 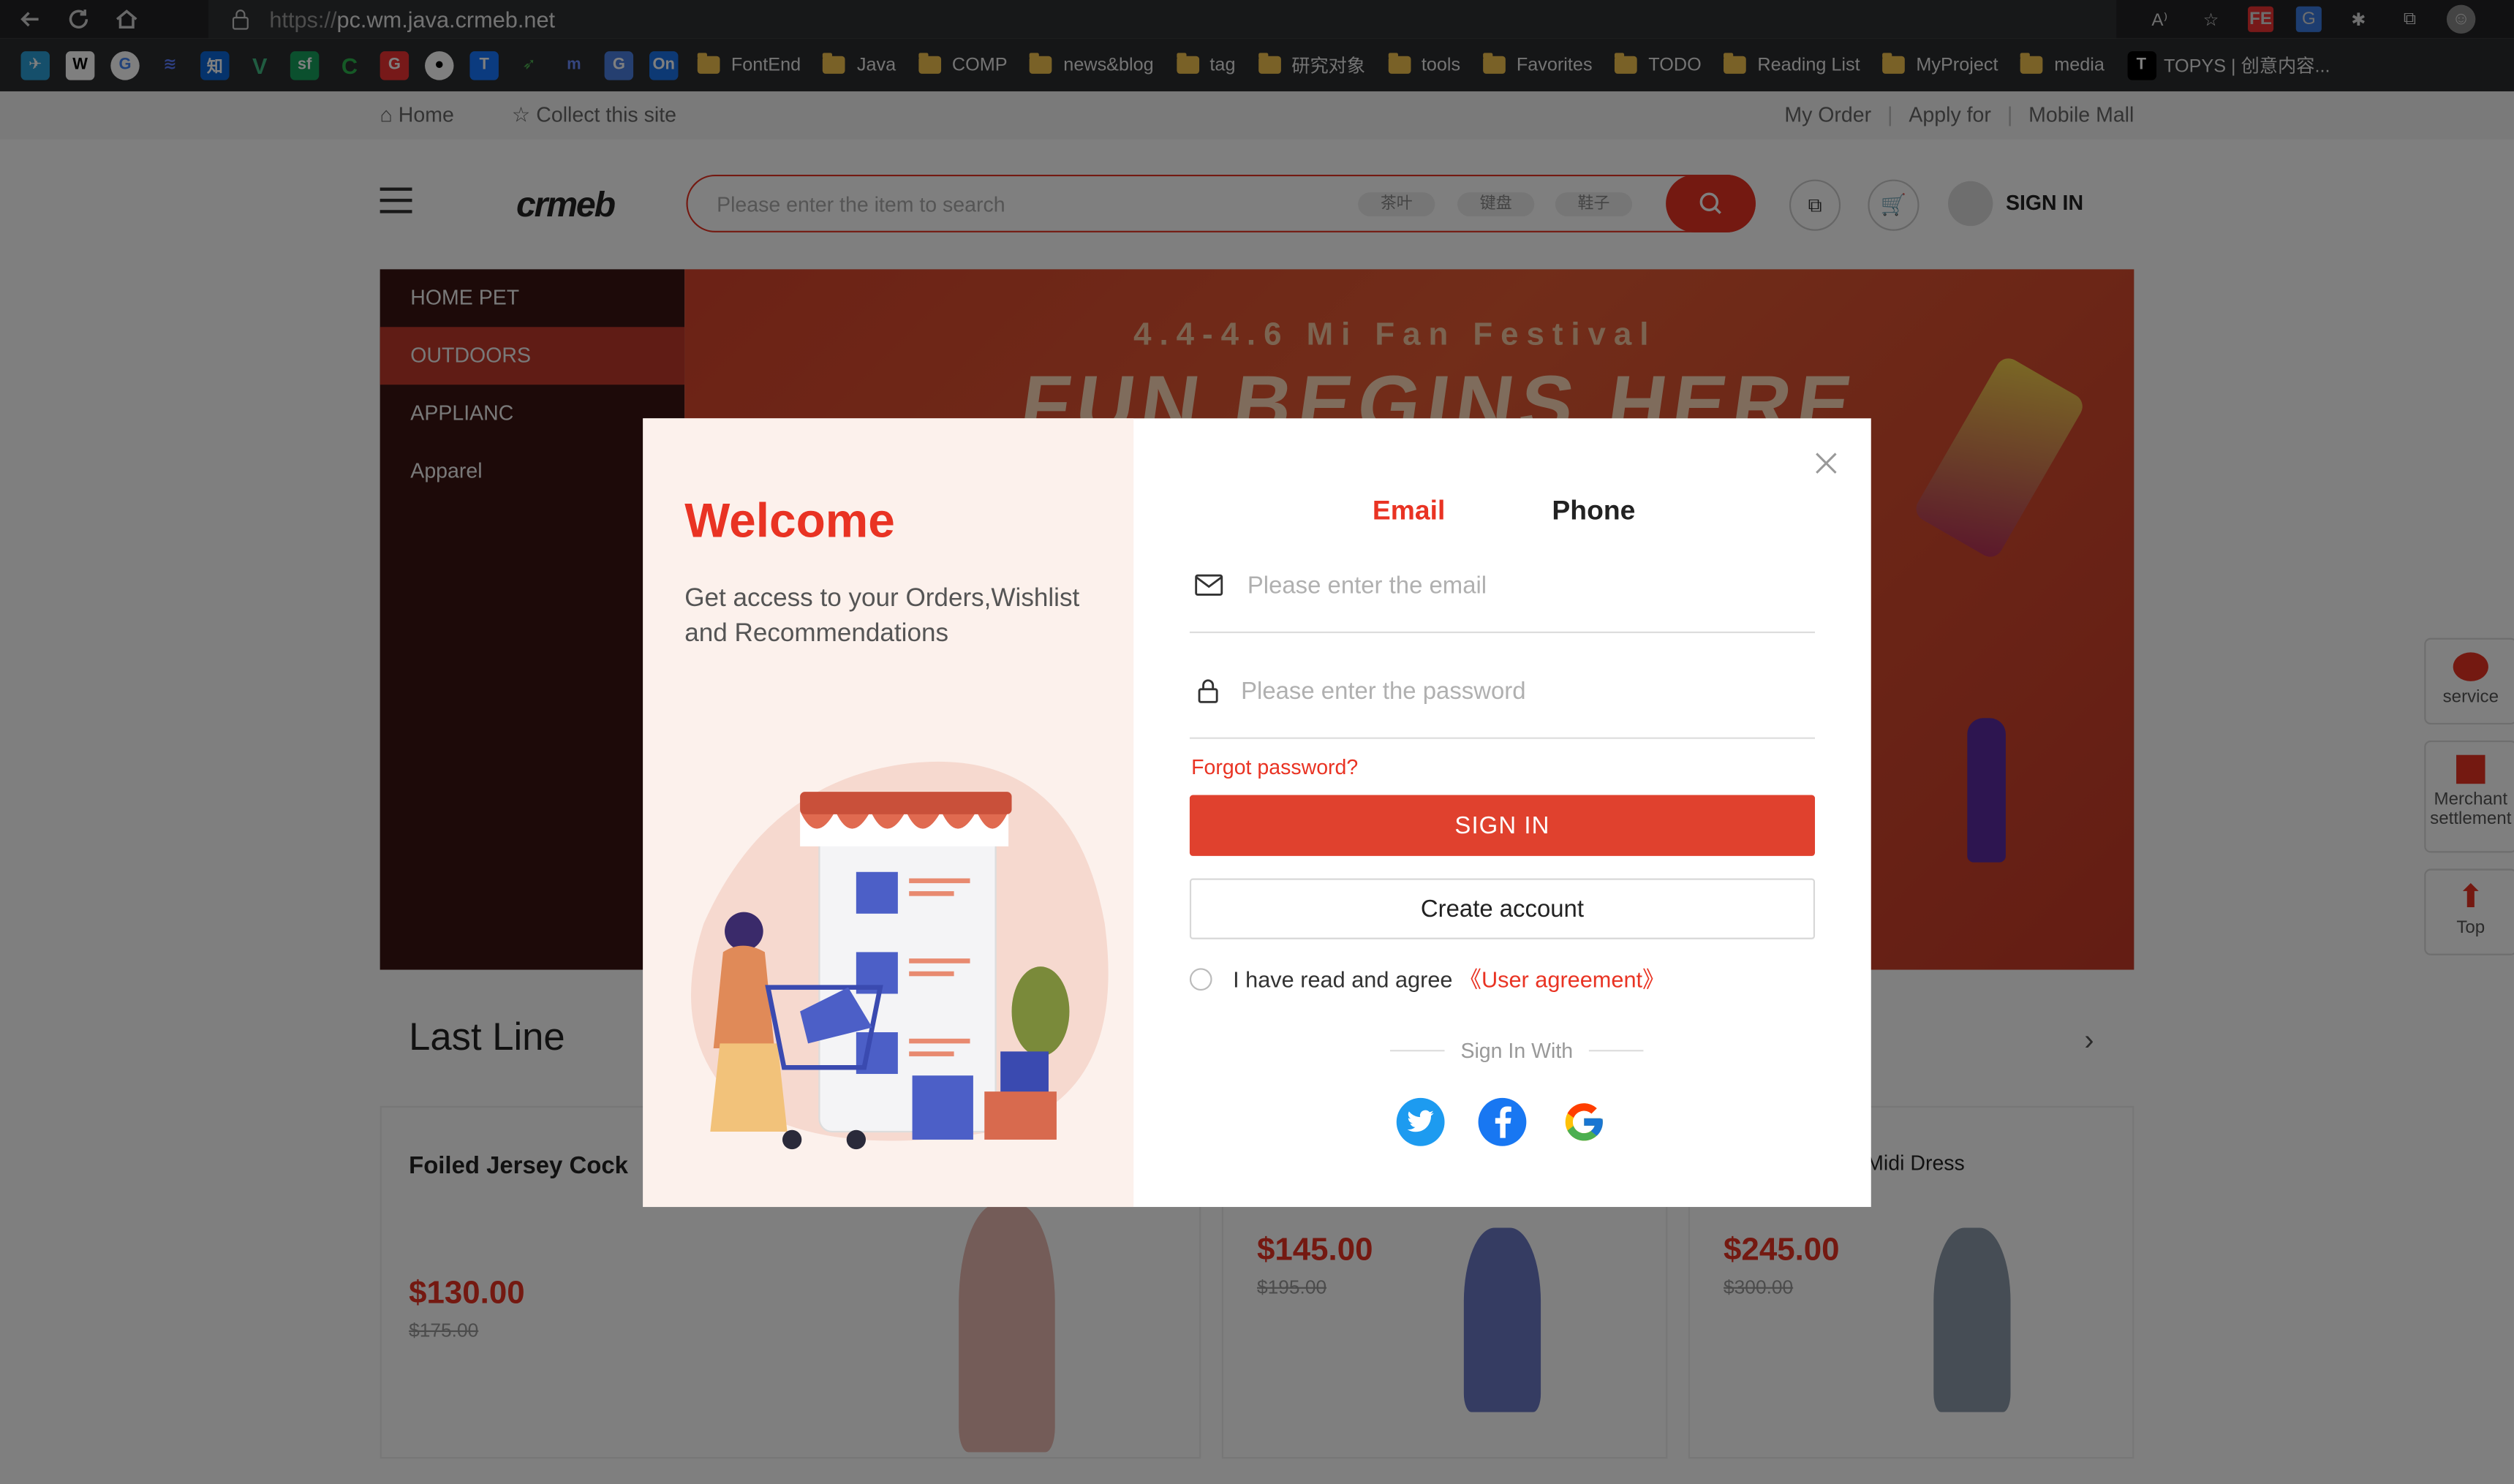 What do you see at coordinates (1421, 1122) in the screenshot?
I see `twitter-icon` at bounding box center [1421, 1122].